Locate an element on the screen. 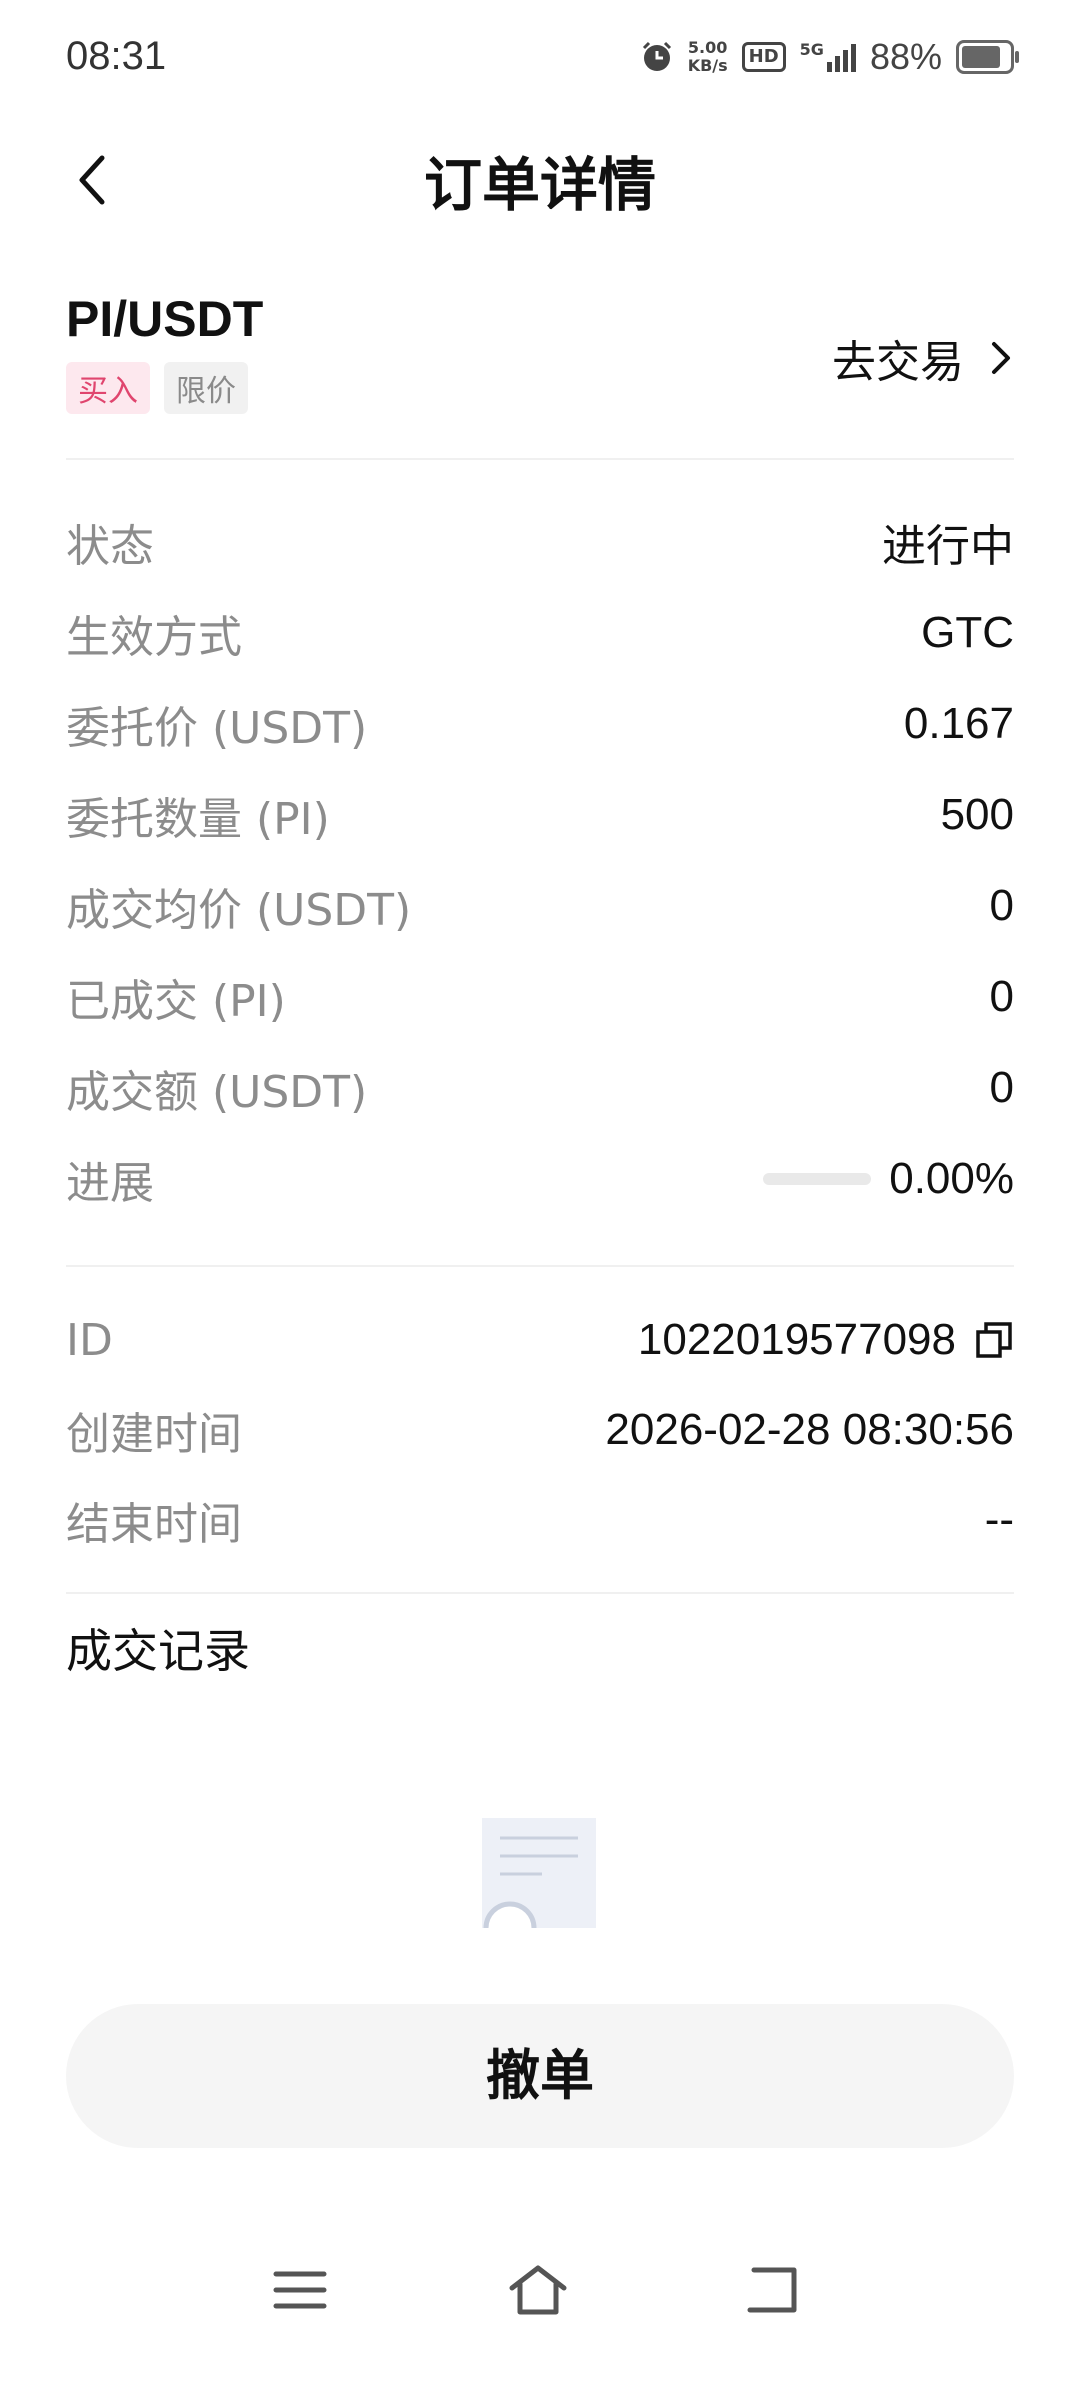  detail-row-progress: 进展 0.00% is located at coordinates (540, 1178).